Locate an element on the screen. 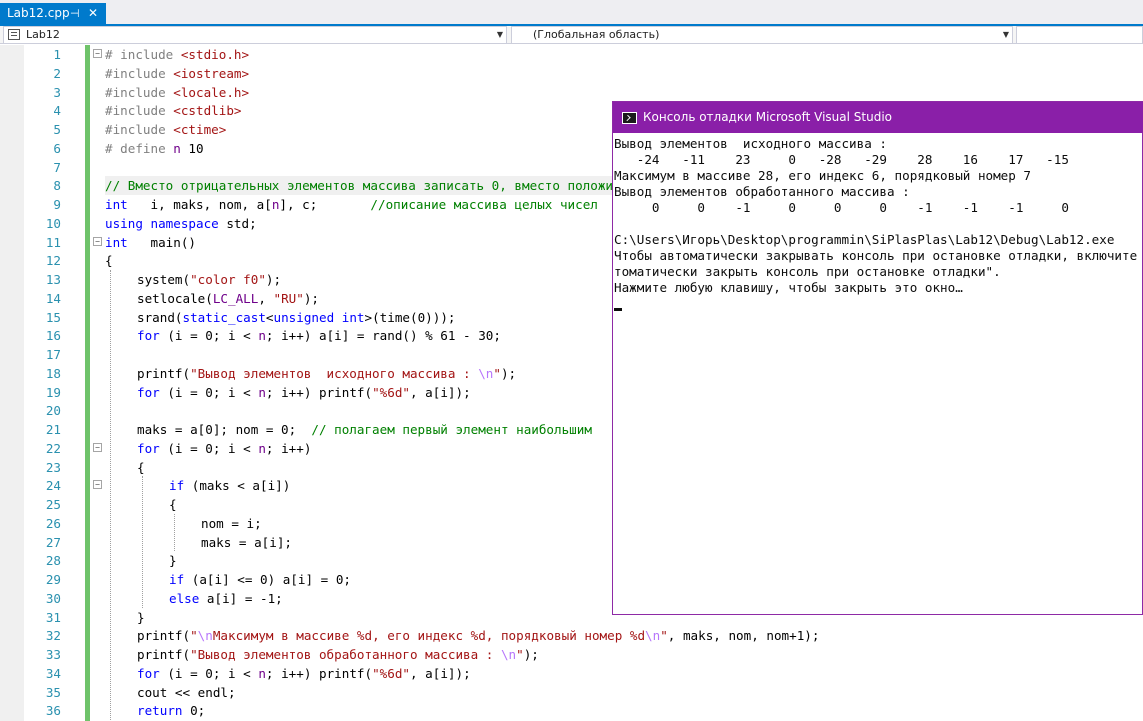 This screenshot has height=721, width=1143. line-number: 6 is located at coordinates (57, 148).